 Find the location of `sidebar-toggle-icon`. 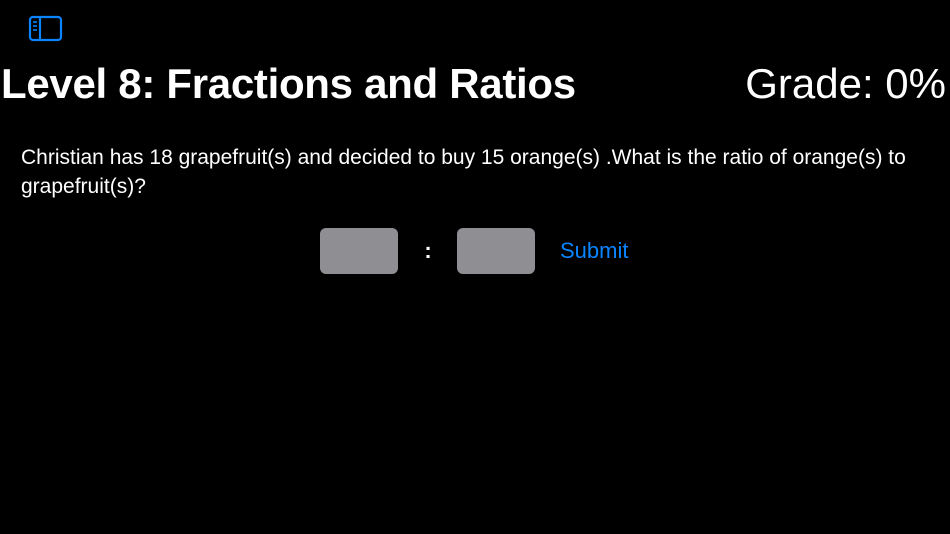

sidebar-toggle-icon is located at coordinates (45, 28).